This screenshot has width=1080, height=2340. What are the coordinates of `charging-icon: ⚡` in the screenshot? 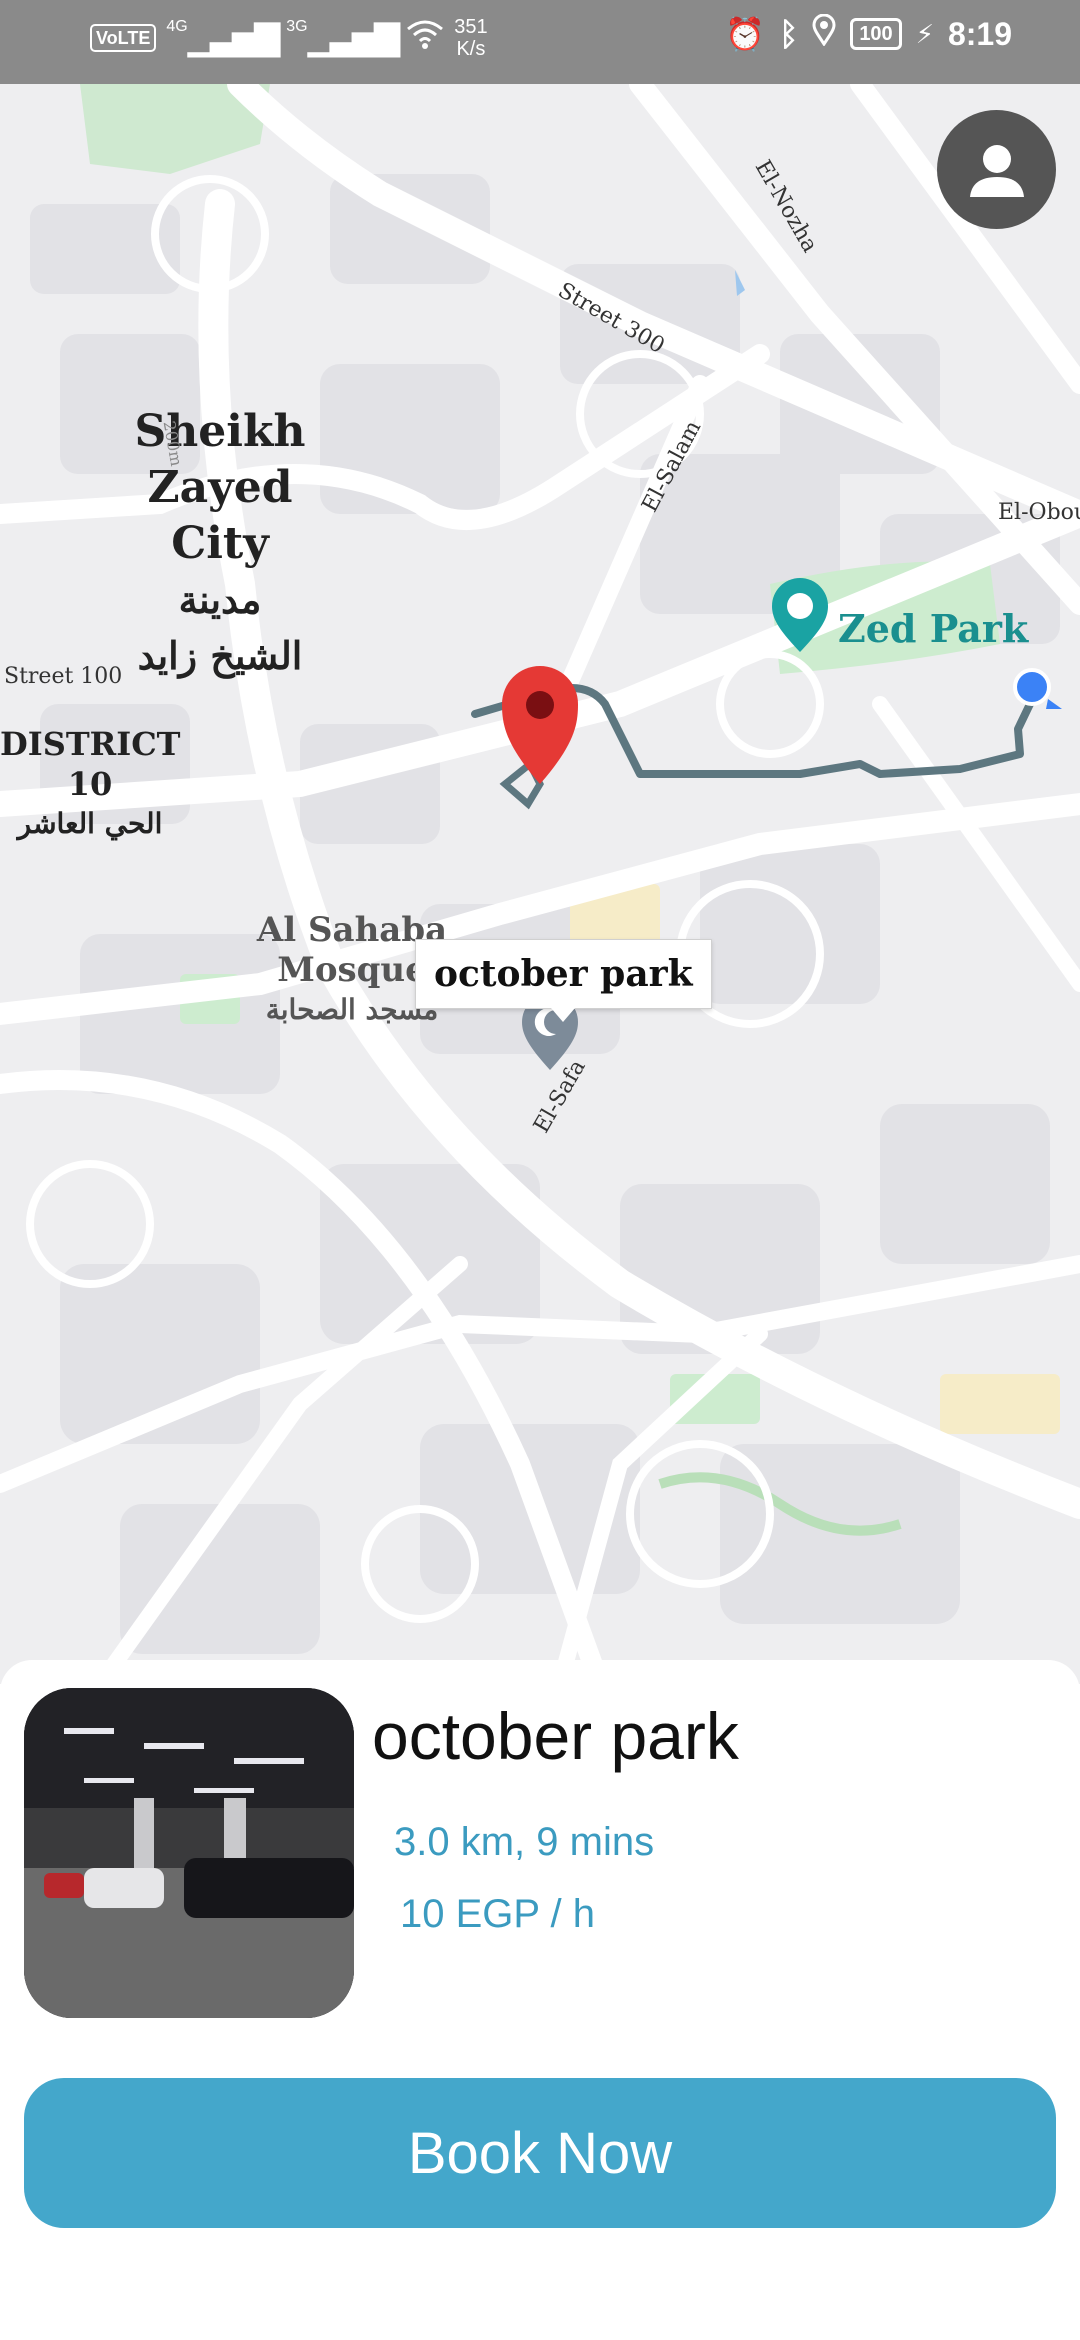 It's located at (924, 33).